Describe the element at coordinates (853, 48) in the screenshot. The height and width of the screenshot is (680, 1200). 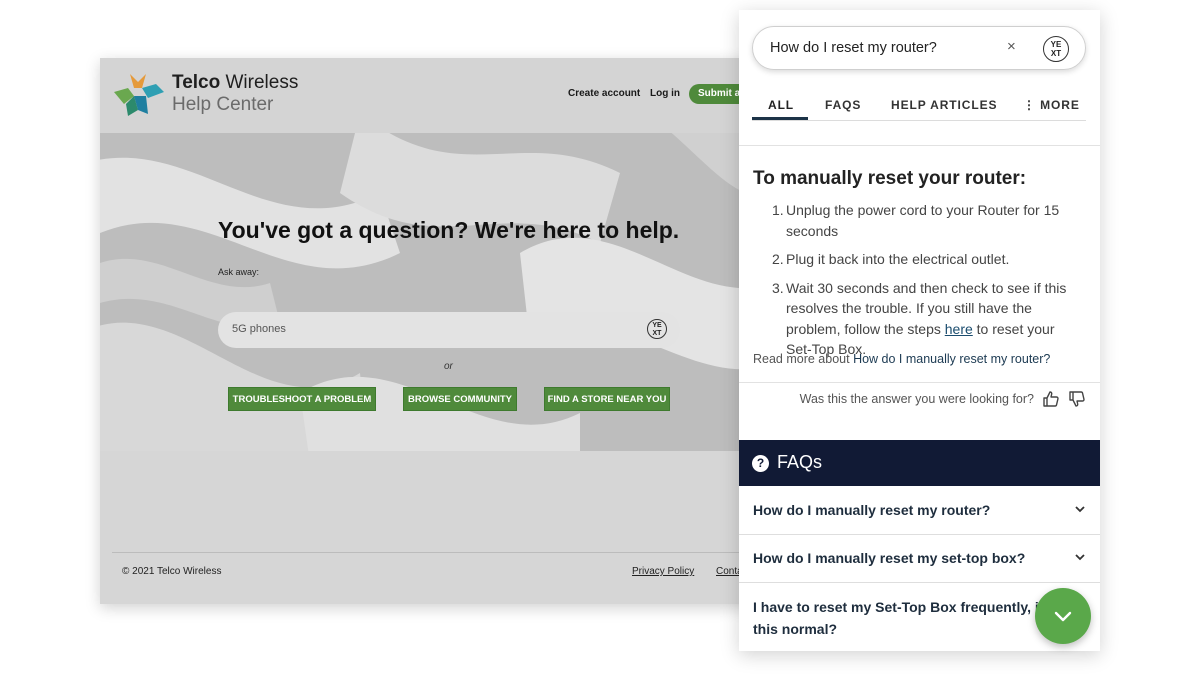
I see `panel-search-value: How do I reset my router?` at that location.